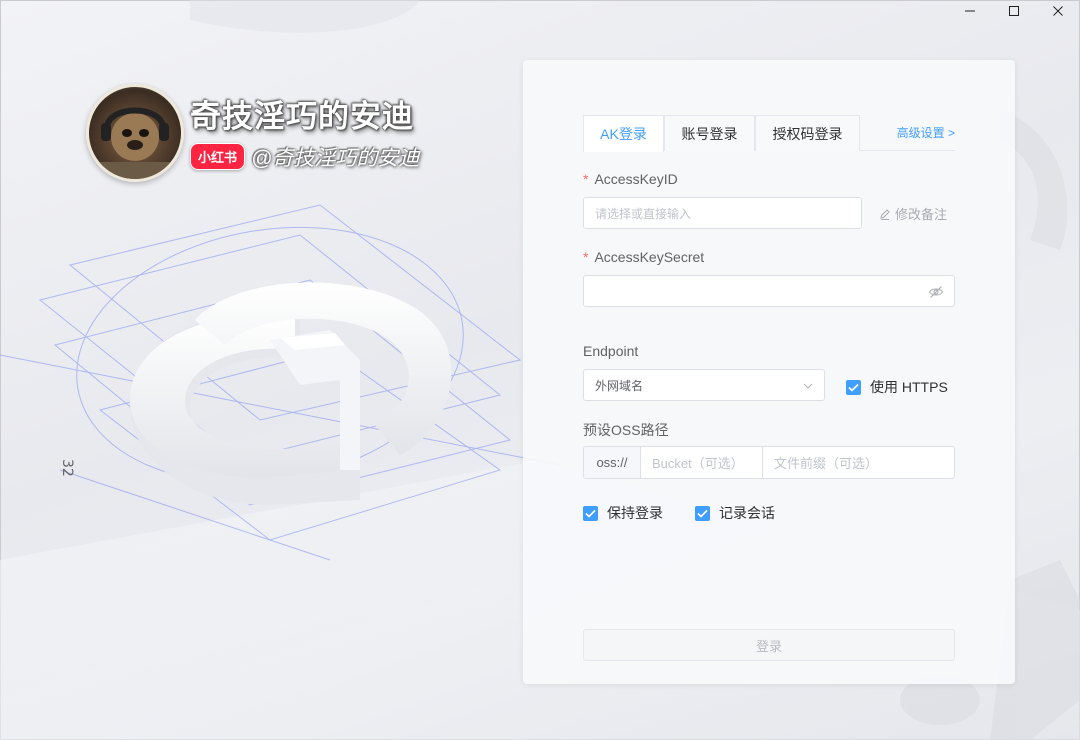 This screenshot has height=740, width=1080. I want to click on minimize-button, so click(970, 11).